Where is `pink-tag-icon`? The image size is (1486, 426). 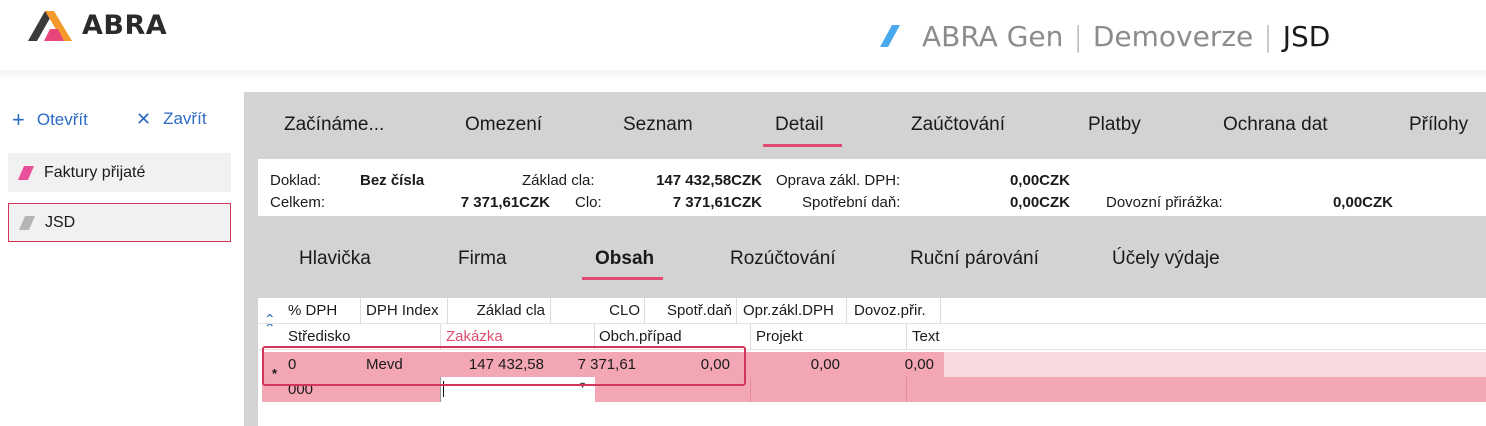
pink-tag-icon is located at coordinates (26, 172).